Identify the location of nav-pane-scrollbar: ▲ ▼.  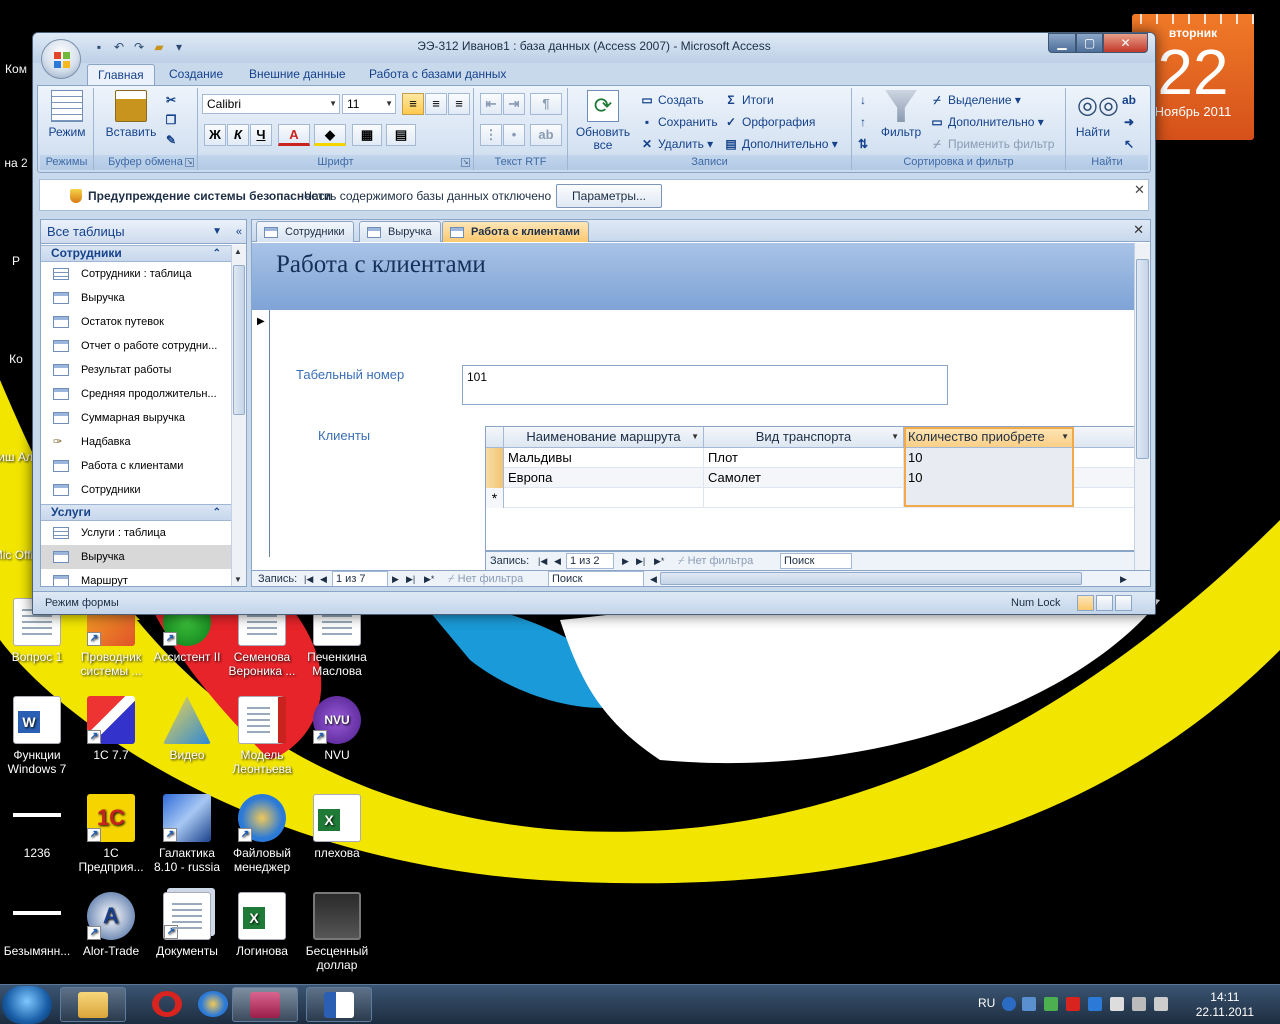
(238, 415).